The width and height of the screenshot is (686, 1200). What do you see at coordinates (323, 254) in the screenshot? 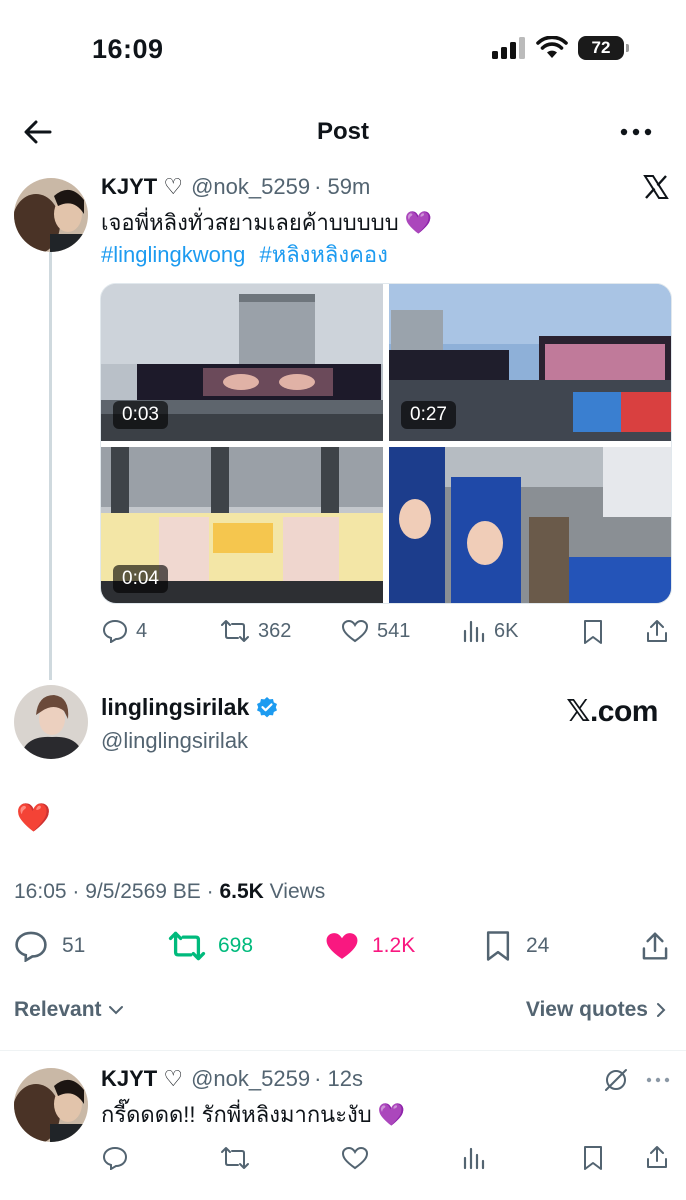
I see `hashtag-link: #หลิงหลิงคอง` at bounding box center [323, 254].